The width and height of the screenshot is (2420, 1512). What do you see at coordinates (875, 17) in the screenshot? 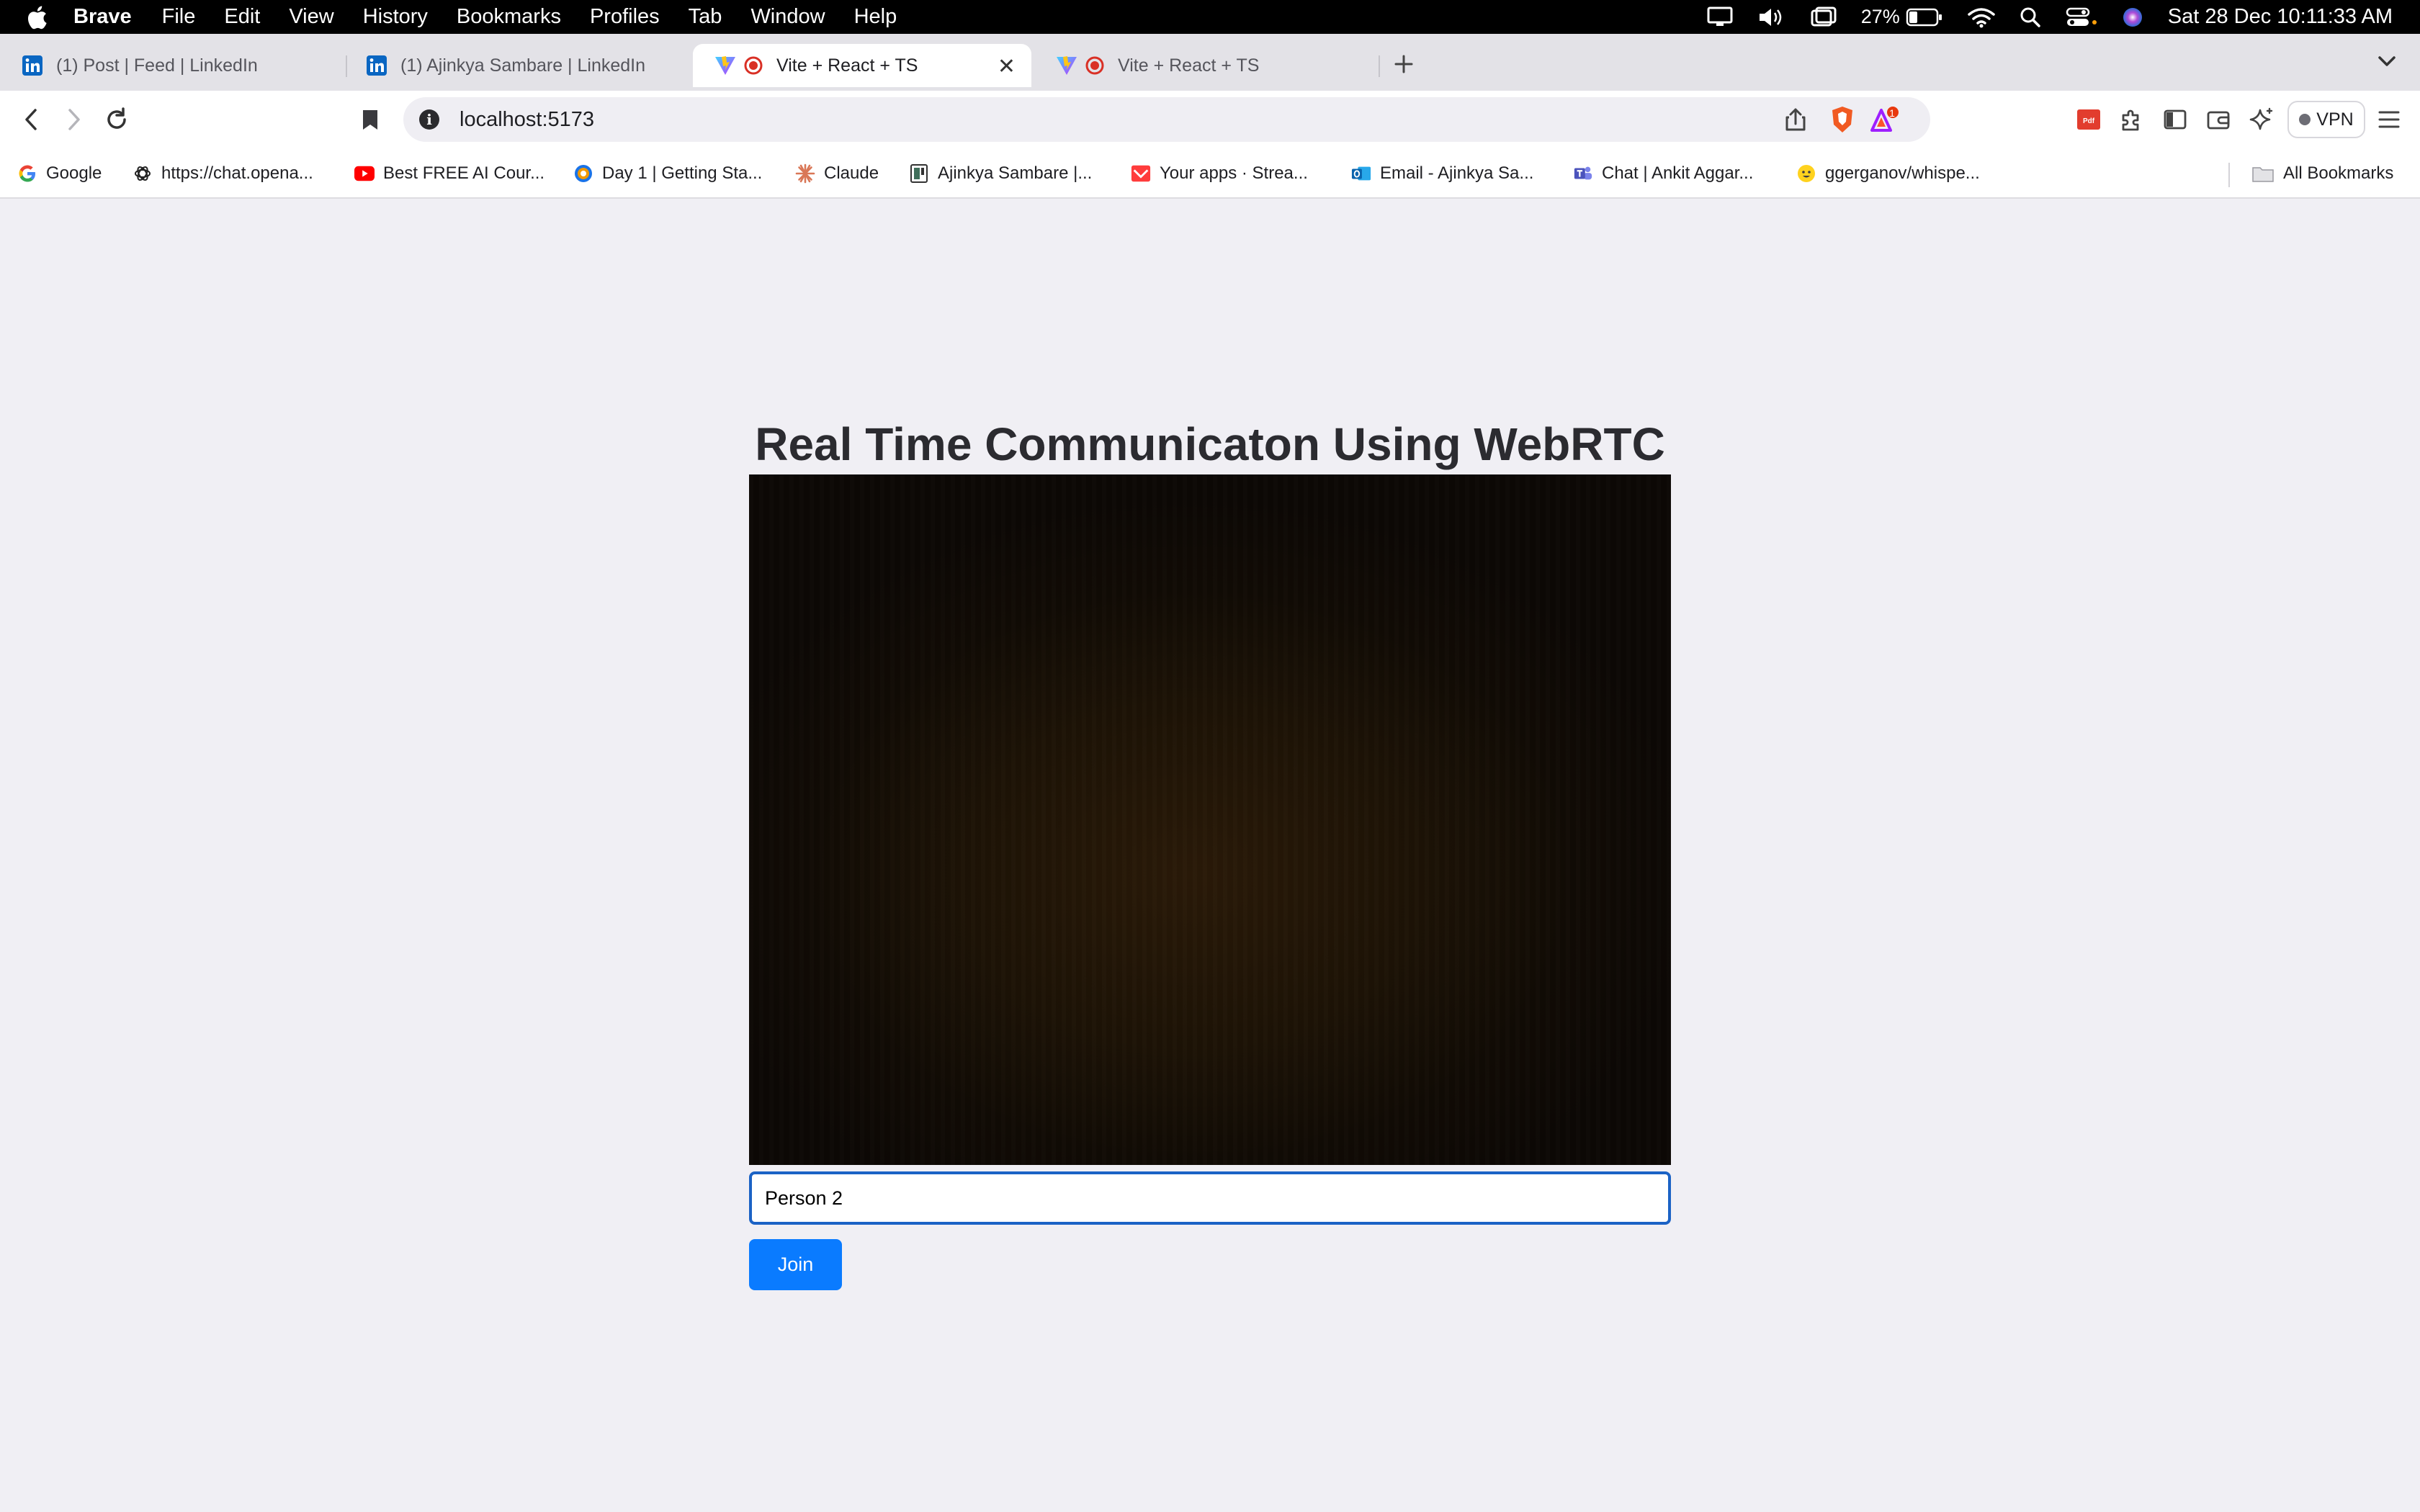
I see `menu-help: Help` at bounding box center [875, 17].